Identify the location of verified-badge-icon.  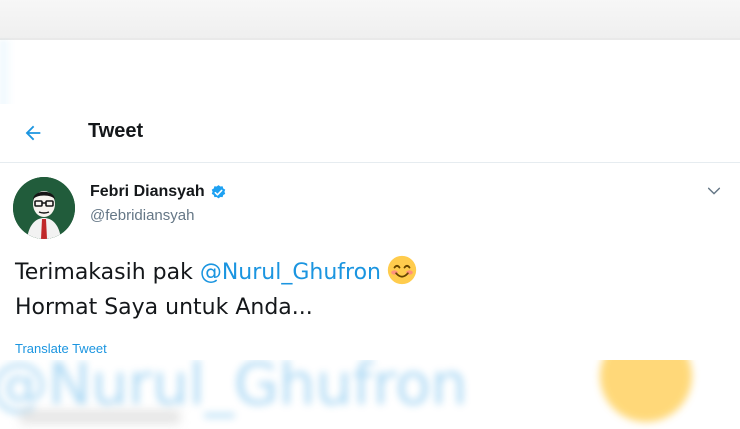
(218, 191).